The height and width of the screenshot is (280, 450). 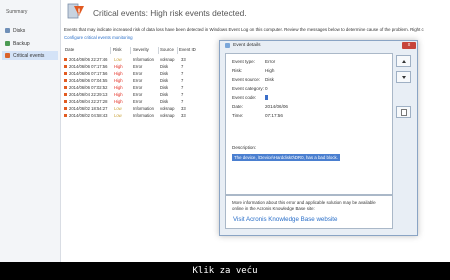 I want to click on sidebar-item-critical-events: Critical events, so click(x=30, y=55).